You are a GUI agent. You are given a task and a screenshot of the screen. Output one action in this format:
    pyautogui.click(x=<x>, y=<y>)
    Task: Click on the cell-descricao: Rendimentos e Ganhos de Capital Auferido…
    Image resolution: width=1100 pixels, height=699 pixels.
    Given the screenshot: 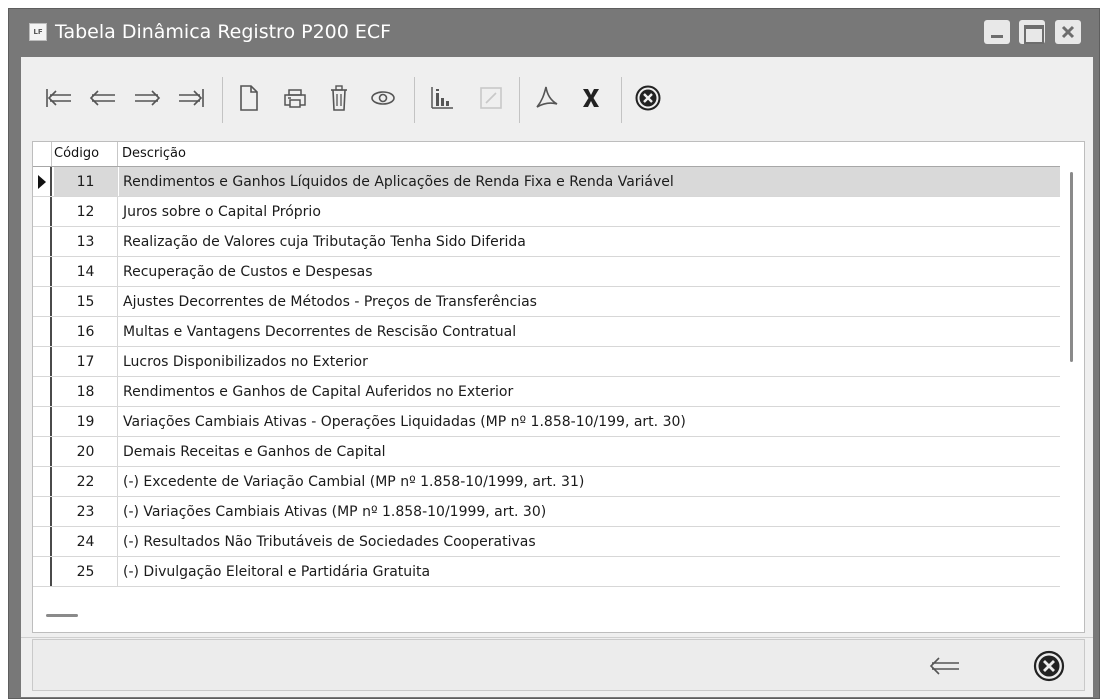 What is the action you would take?
    pyautogui.click(x=316, y=391)
    